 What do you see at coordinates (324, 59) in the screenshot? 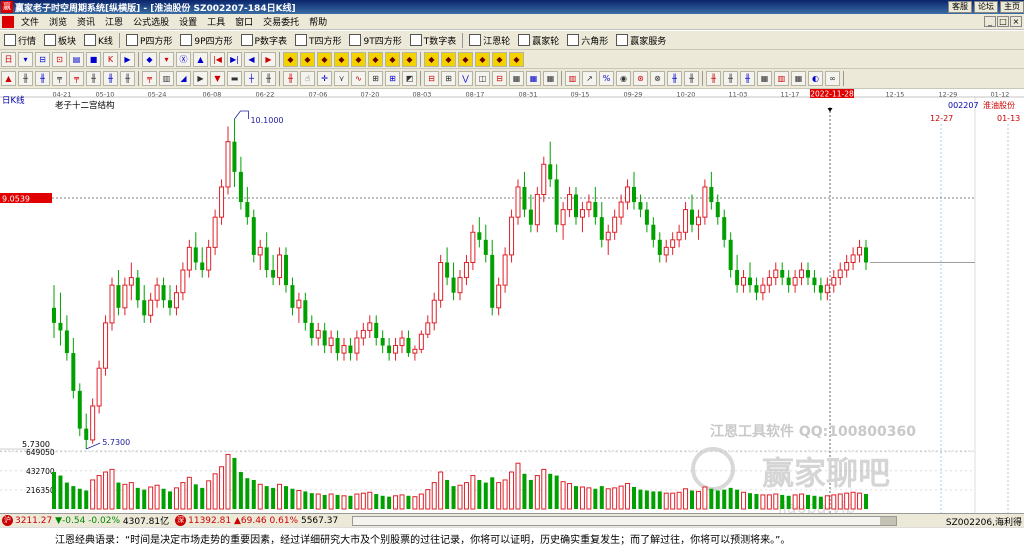
I see `tb2-tool-icon-18: ◆` at bounding box center [324, 59].